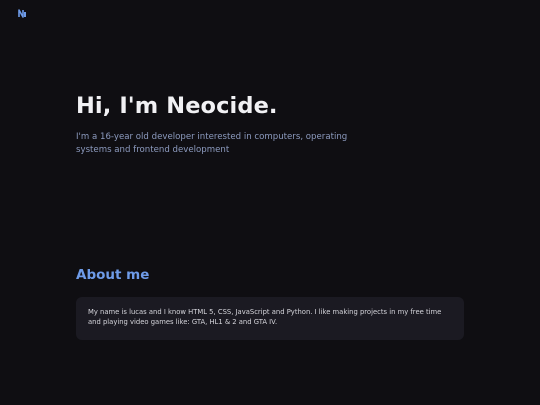 The height and width of the screenshot is (405, 540). What do you see at coordinates (113, 275) in the screenshot?
I see `about-heading: About me` at bounding box center [113, 275].